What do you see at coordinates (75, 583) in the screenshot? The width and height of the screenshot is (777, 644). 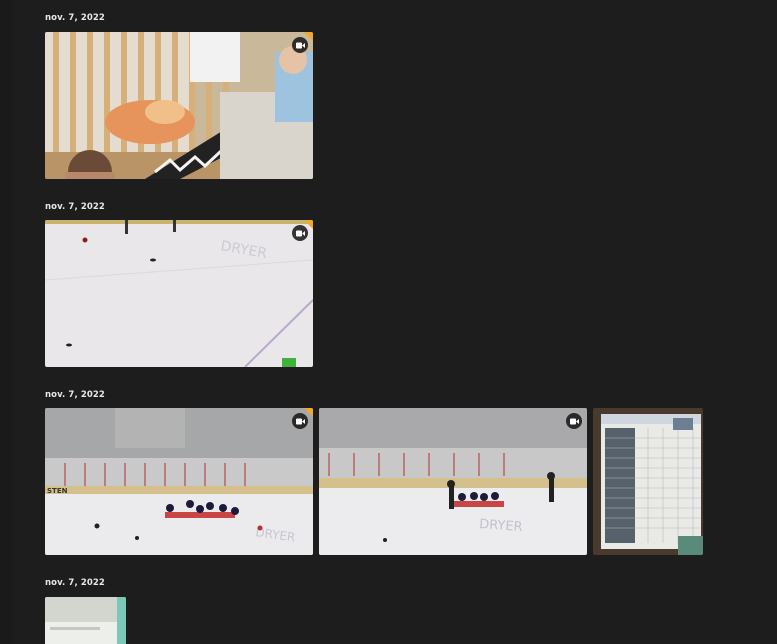 I see `group-date-4: nov. 7, 2022` at bounding box center [75, 583].